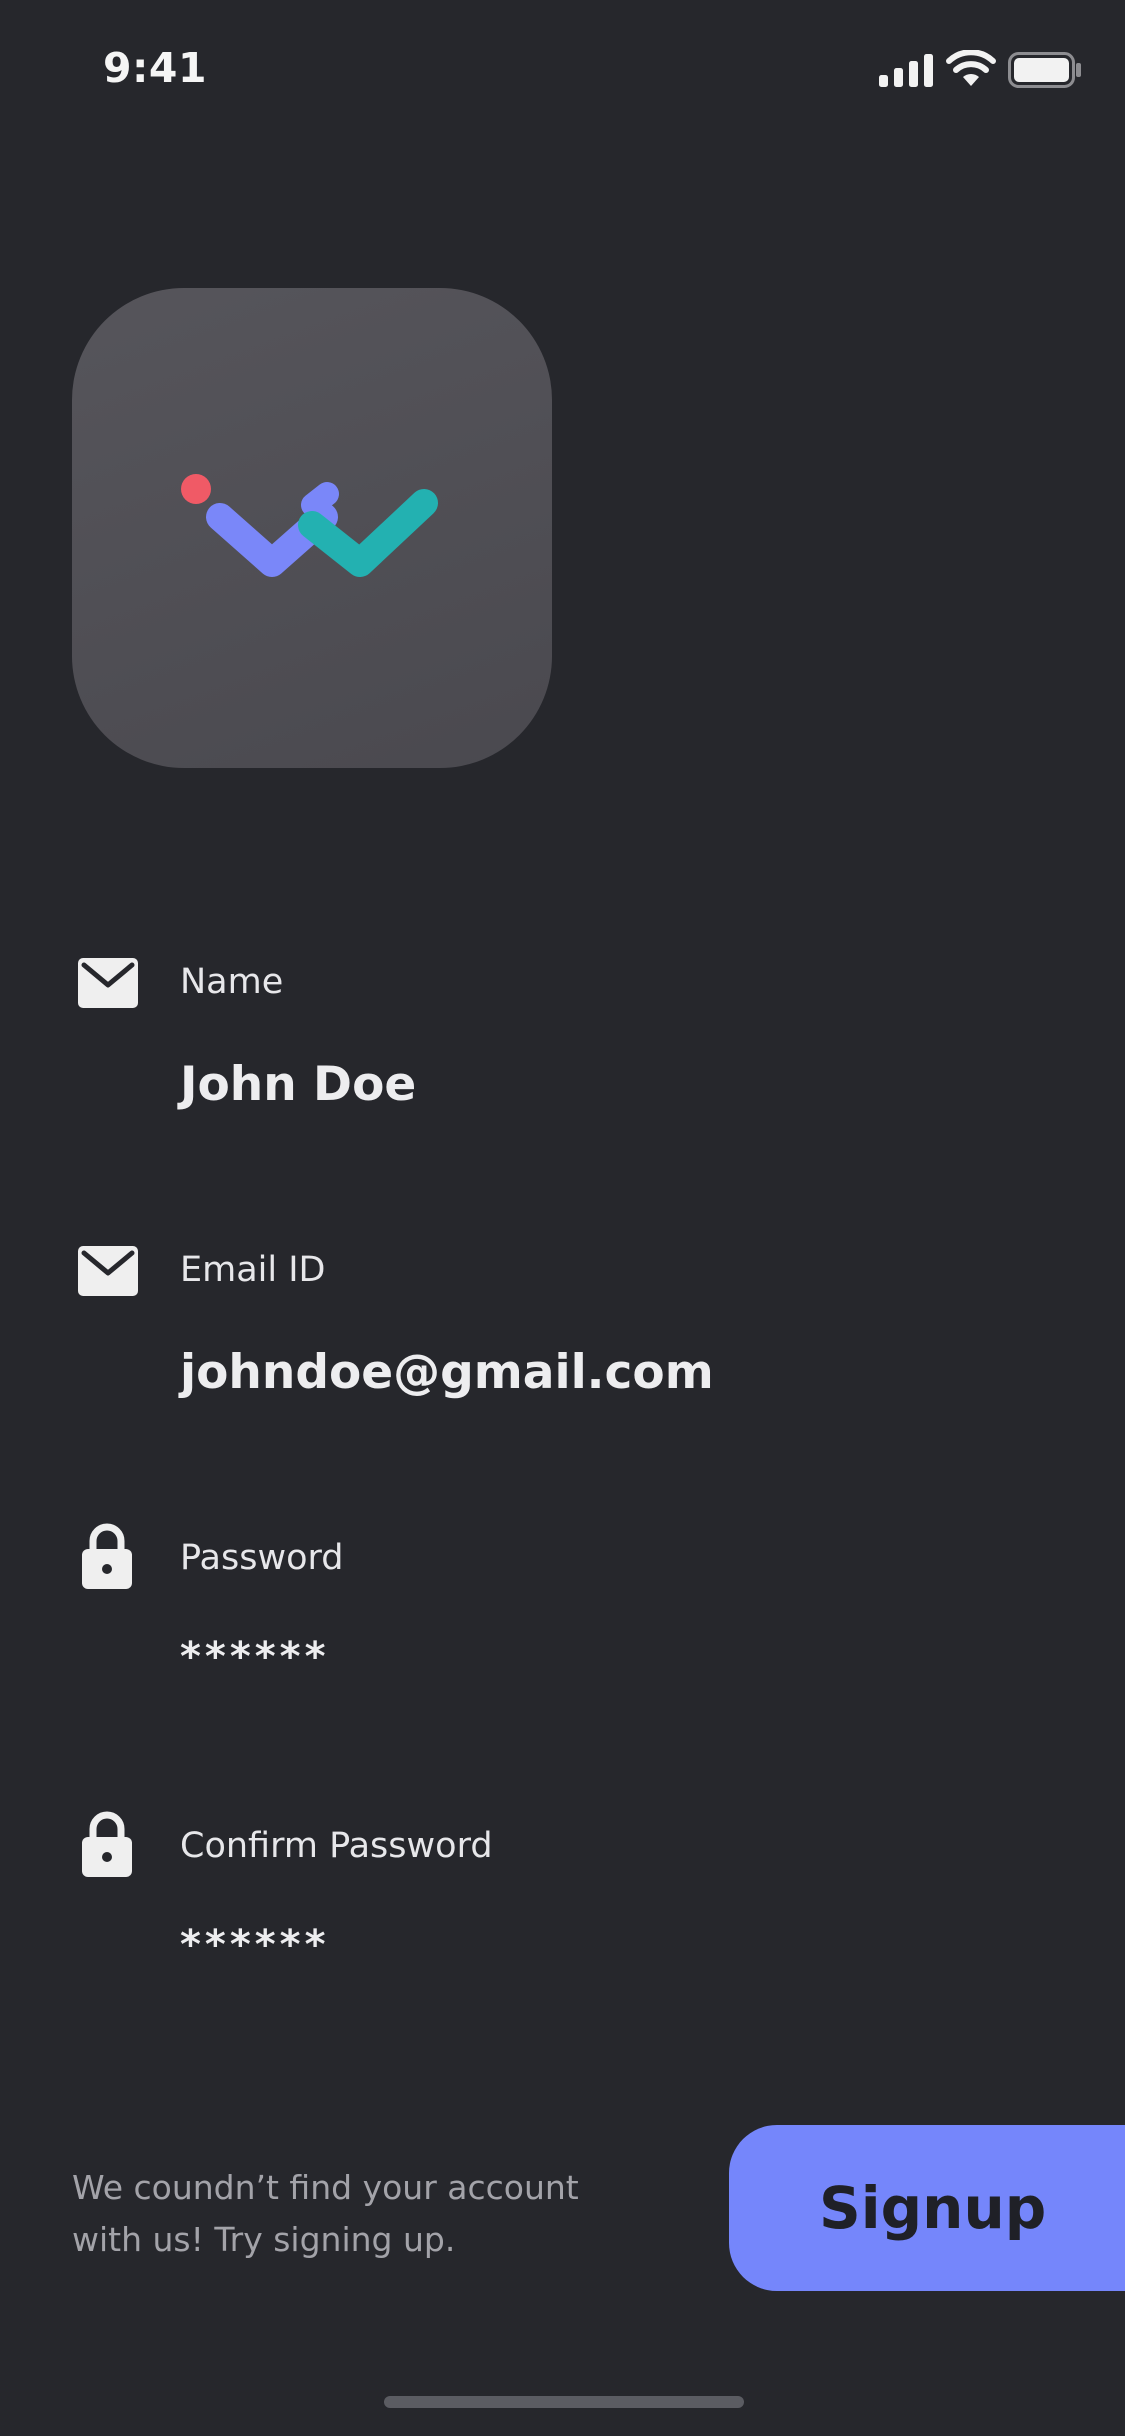  Describe the element at coordinates (336, 1846) in the screenshot. I see `confirm-password-label: Confirm Password` at that location.